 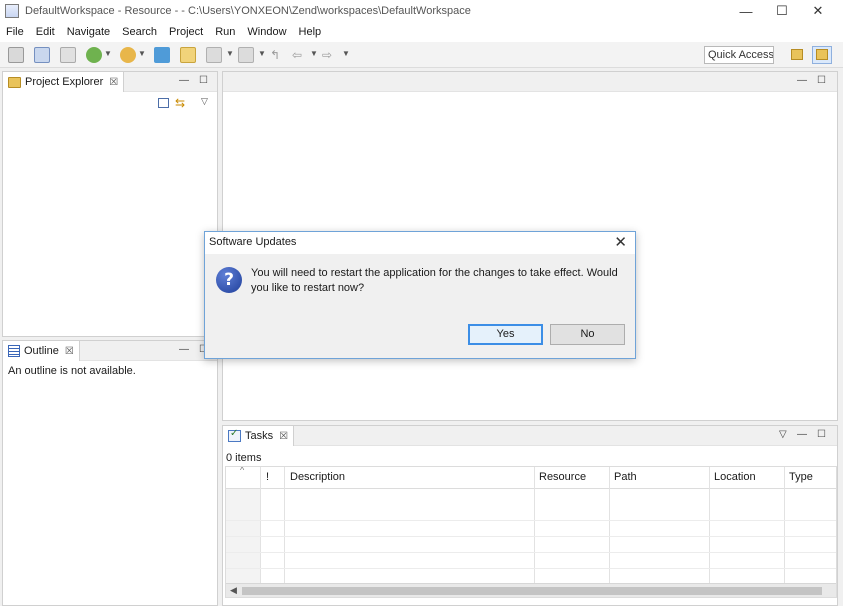 What do you see at coordinates (229, 280) in the screenshot?
I see `question-icon: ?` at bounding box center [229, 280].